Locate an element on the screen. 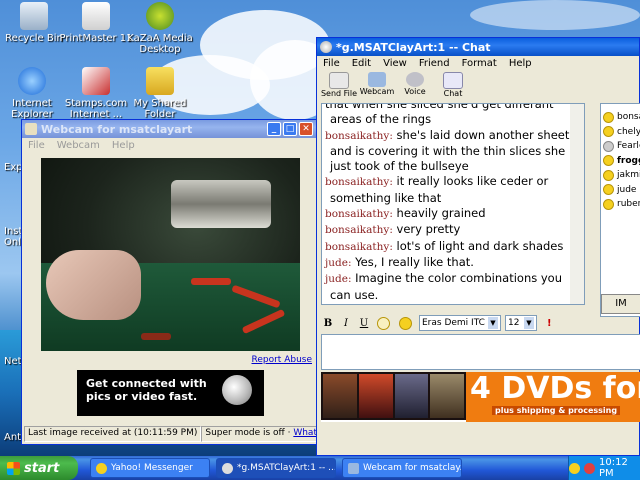 The width and height of the screenshot is (640, 480). webcam-window-icon is located at coordinates (31, 129).